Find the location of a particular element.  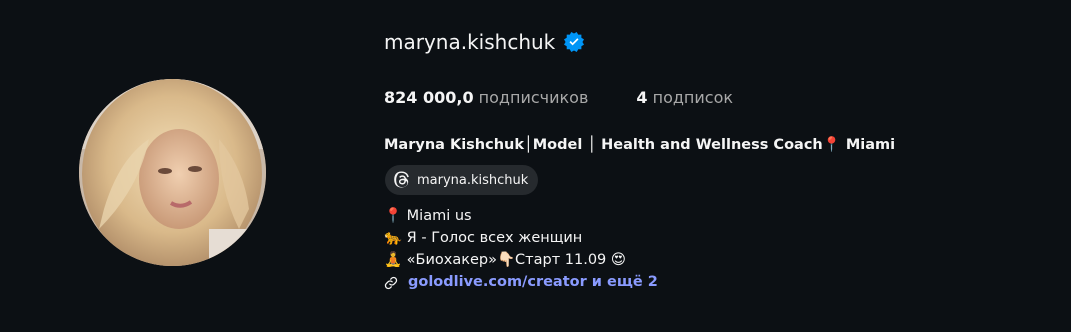

followers-stat: 824 000,0 подписчиков is located at coordinates (486, 97).